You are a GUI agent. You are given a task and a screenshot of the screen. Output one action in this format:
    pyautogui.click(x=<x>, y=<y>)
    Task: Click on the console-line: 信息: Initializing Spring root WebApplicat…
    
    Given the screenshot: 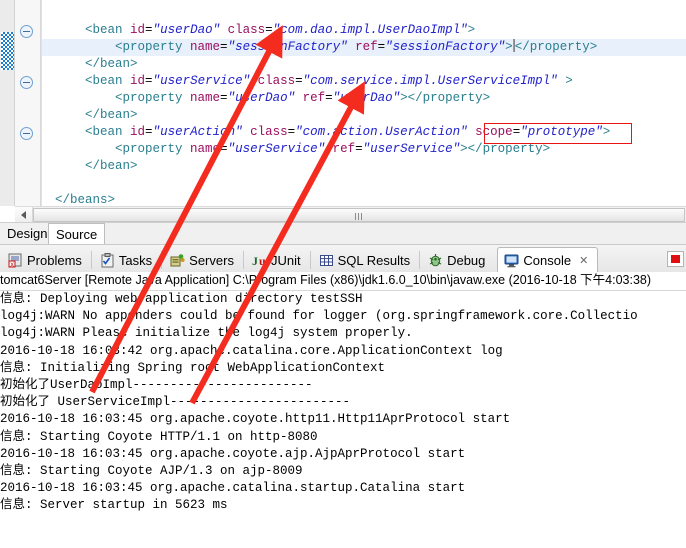 What is the action you would take?
    pyautogui.click(x=193, y=367)
    